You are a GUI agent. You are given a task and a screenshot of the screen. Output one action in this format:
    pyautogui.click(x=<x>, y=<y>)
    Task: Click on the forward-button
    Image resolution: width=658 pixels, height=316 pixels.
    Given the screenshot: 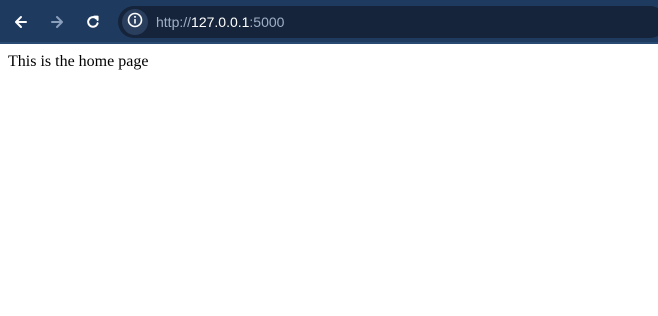 What is the action you would take?
    pyautogui.click(x=57, y=22)
    